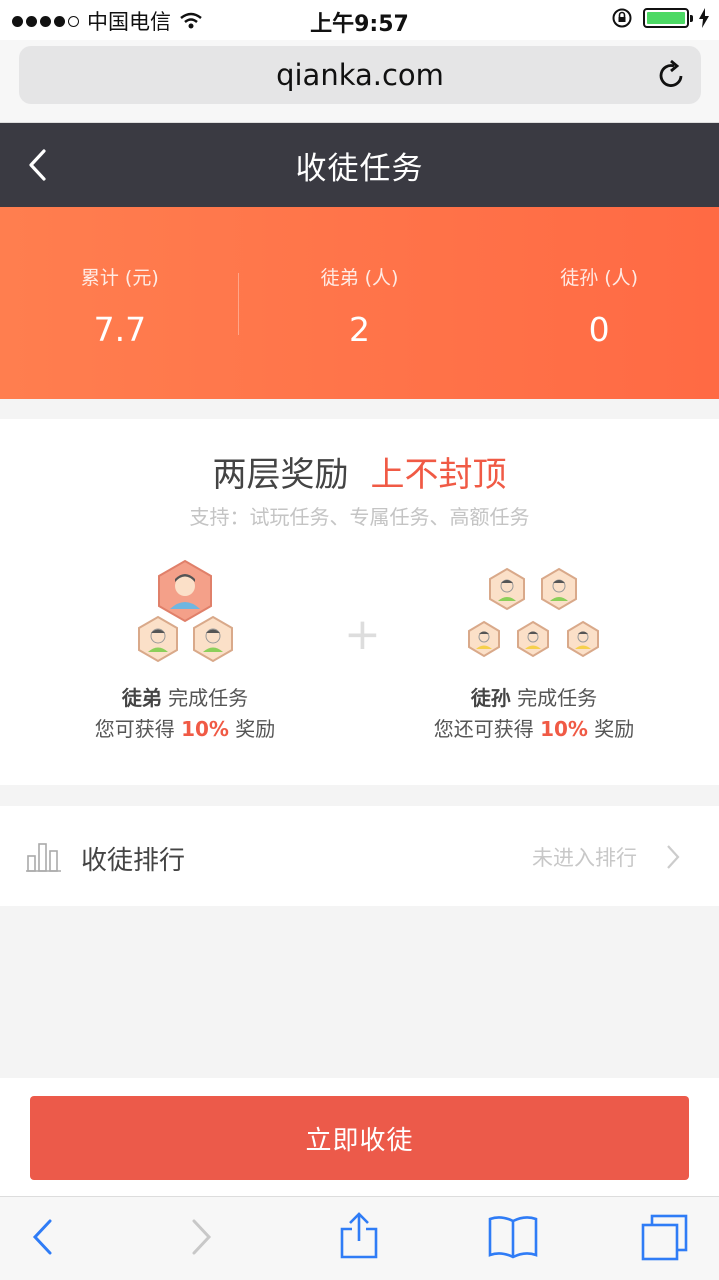 This screenshot has width=719, height=1280. I want to click on tier-apprentice: 徒弟 完成任务 您可获得 10% 奖励, so click(185, 652).